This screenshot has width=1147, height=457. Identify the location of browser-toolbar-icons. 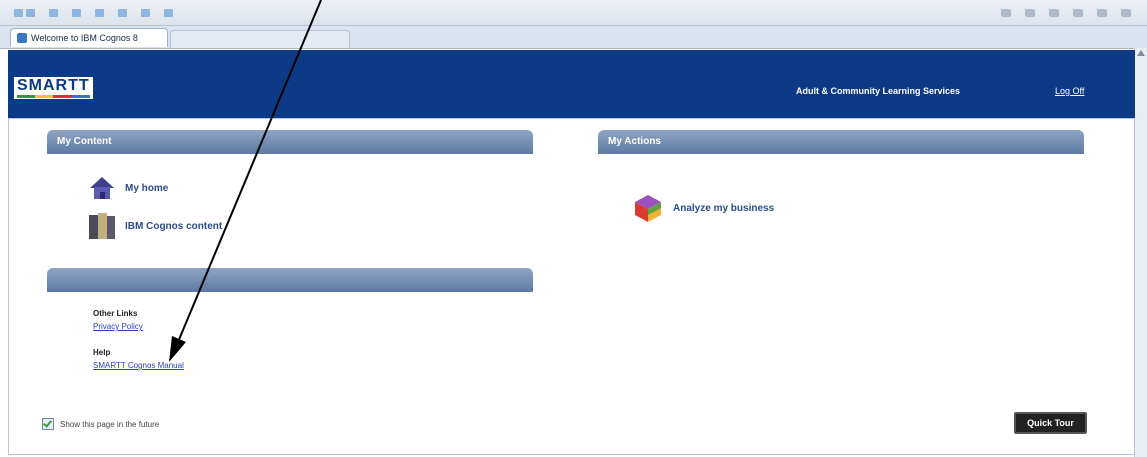
(1074, 12).